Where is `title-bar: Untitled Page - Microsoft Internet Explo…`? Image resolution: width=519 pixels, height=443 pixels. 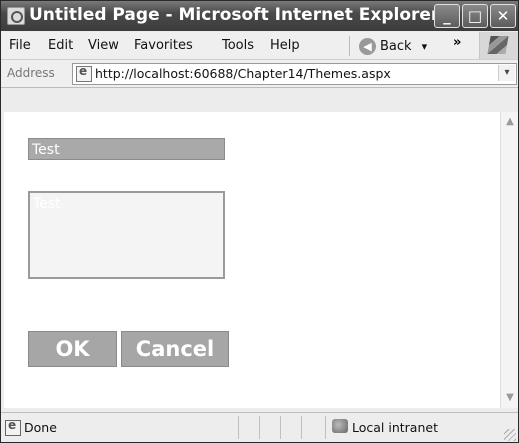 title-bar: Untitled Page - Microsoft Internet Explo… is located at coordinates (259, 16).